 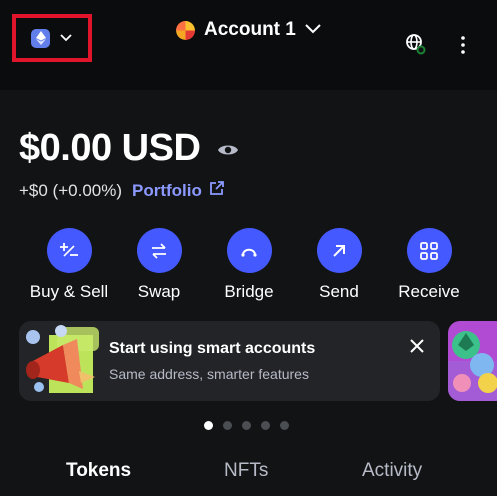 I want to click on swap-button: Swap, so click(x=159, y=265).